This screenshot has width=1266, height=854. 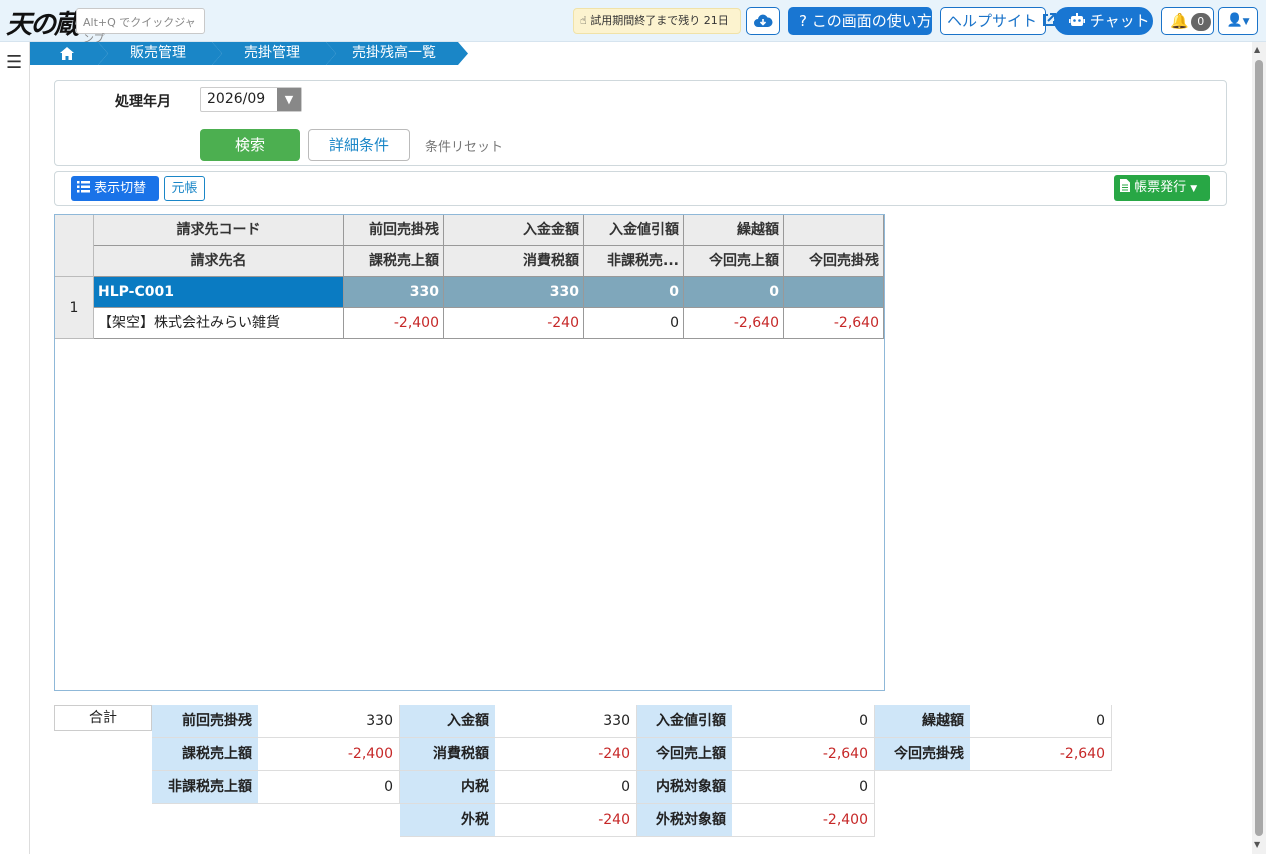 I want to click on year-month-label: 処理年月, so click(x=143, y=102).